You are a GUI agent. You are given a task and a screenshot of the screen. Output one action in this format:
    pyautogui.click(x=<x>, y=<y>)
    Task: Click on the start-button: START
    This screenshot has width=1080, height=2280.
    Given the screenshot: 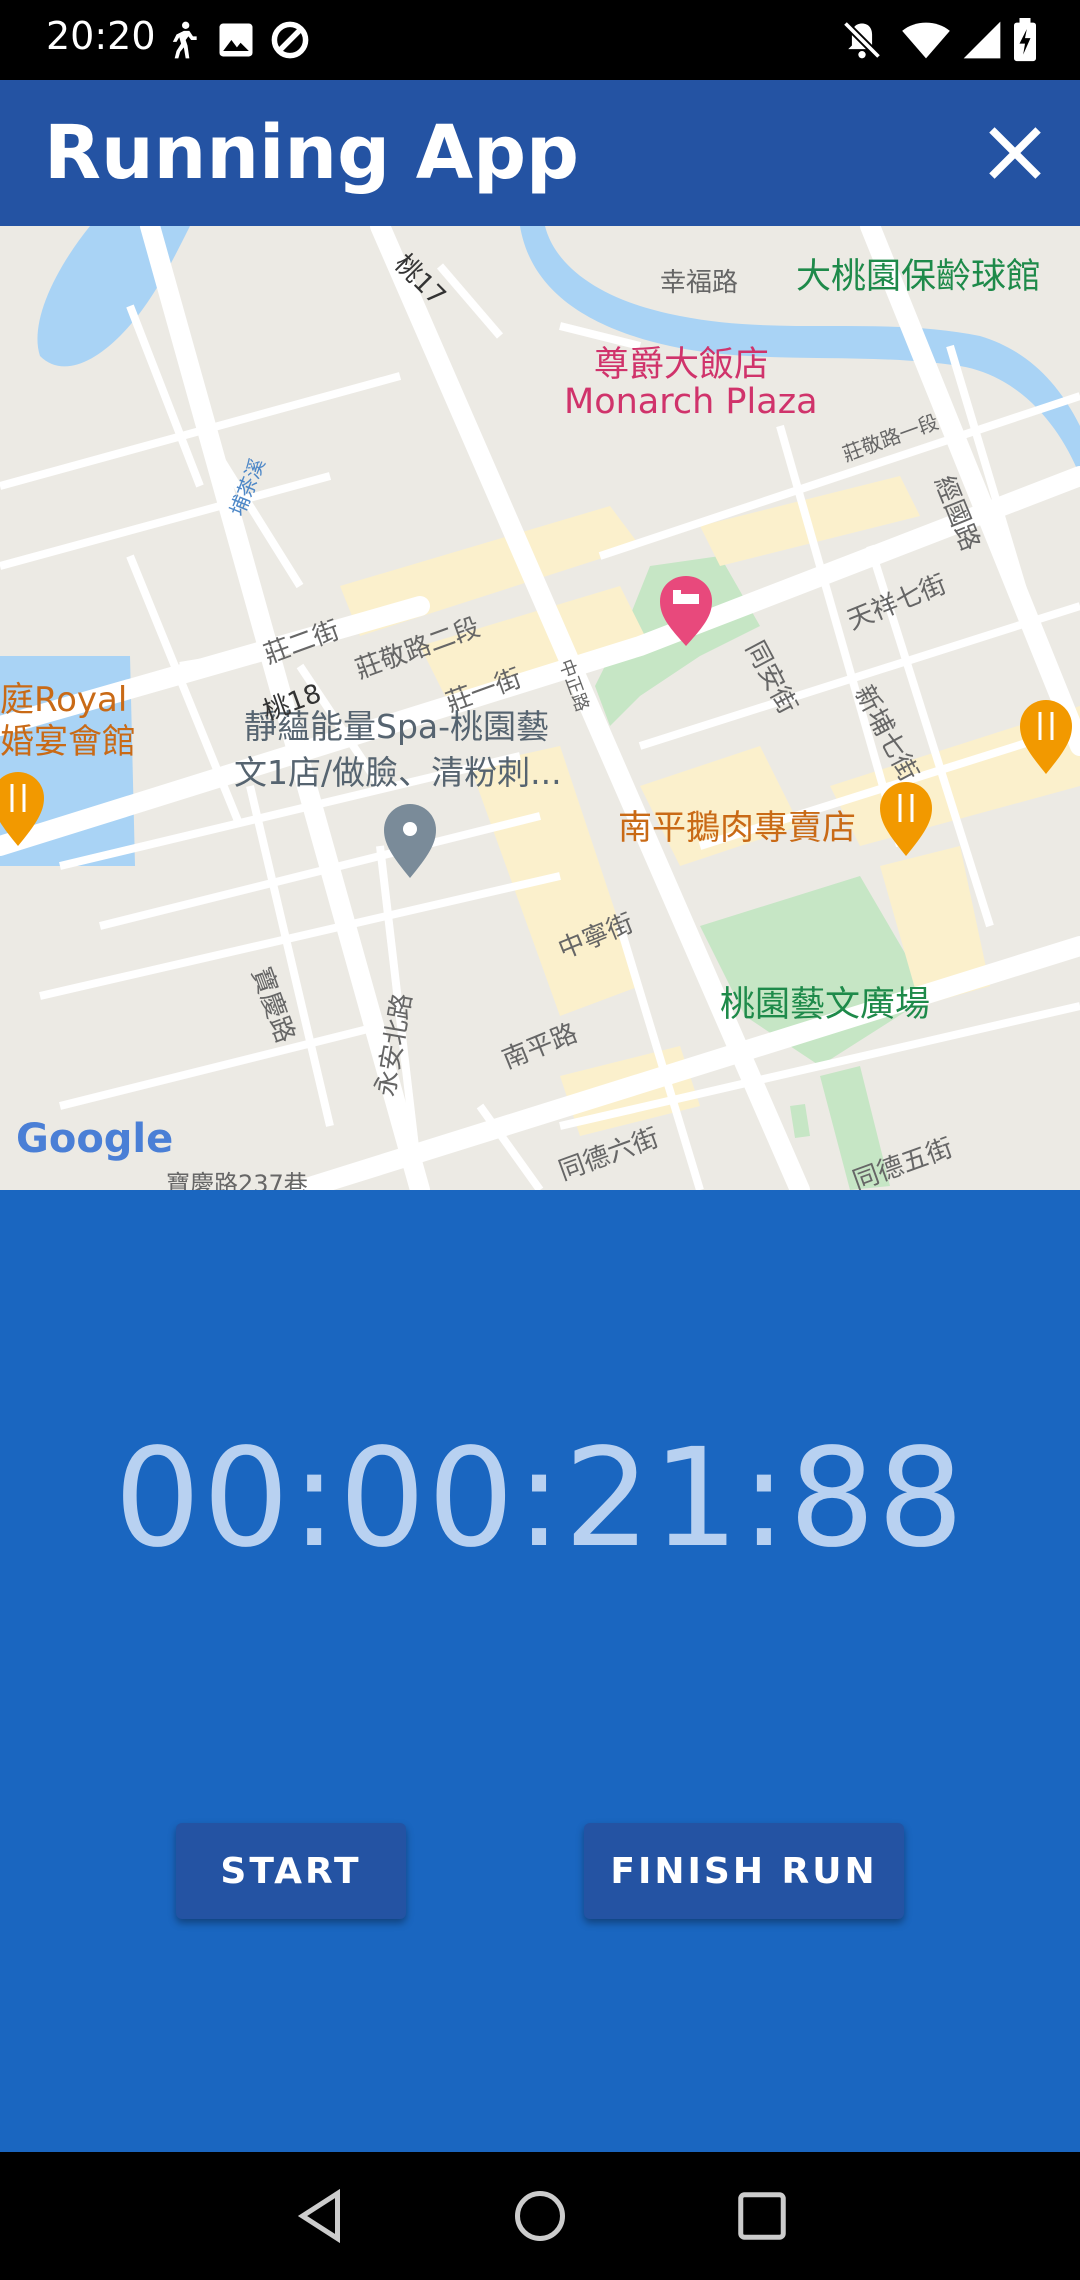 What is the action you would take?
    pyautogui.click(x=291, y=1871)
    